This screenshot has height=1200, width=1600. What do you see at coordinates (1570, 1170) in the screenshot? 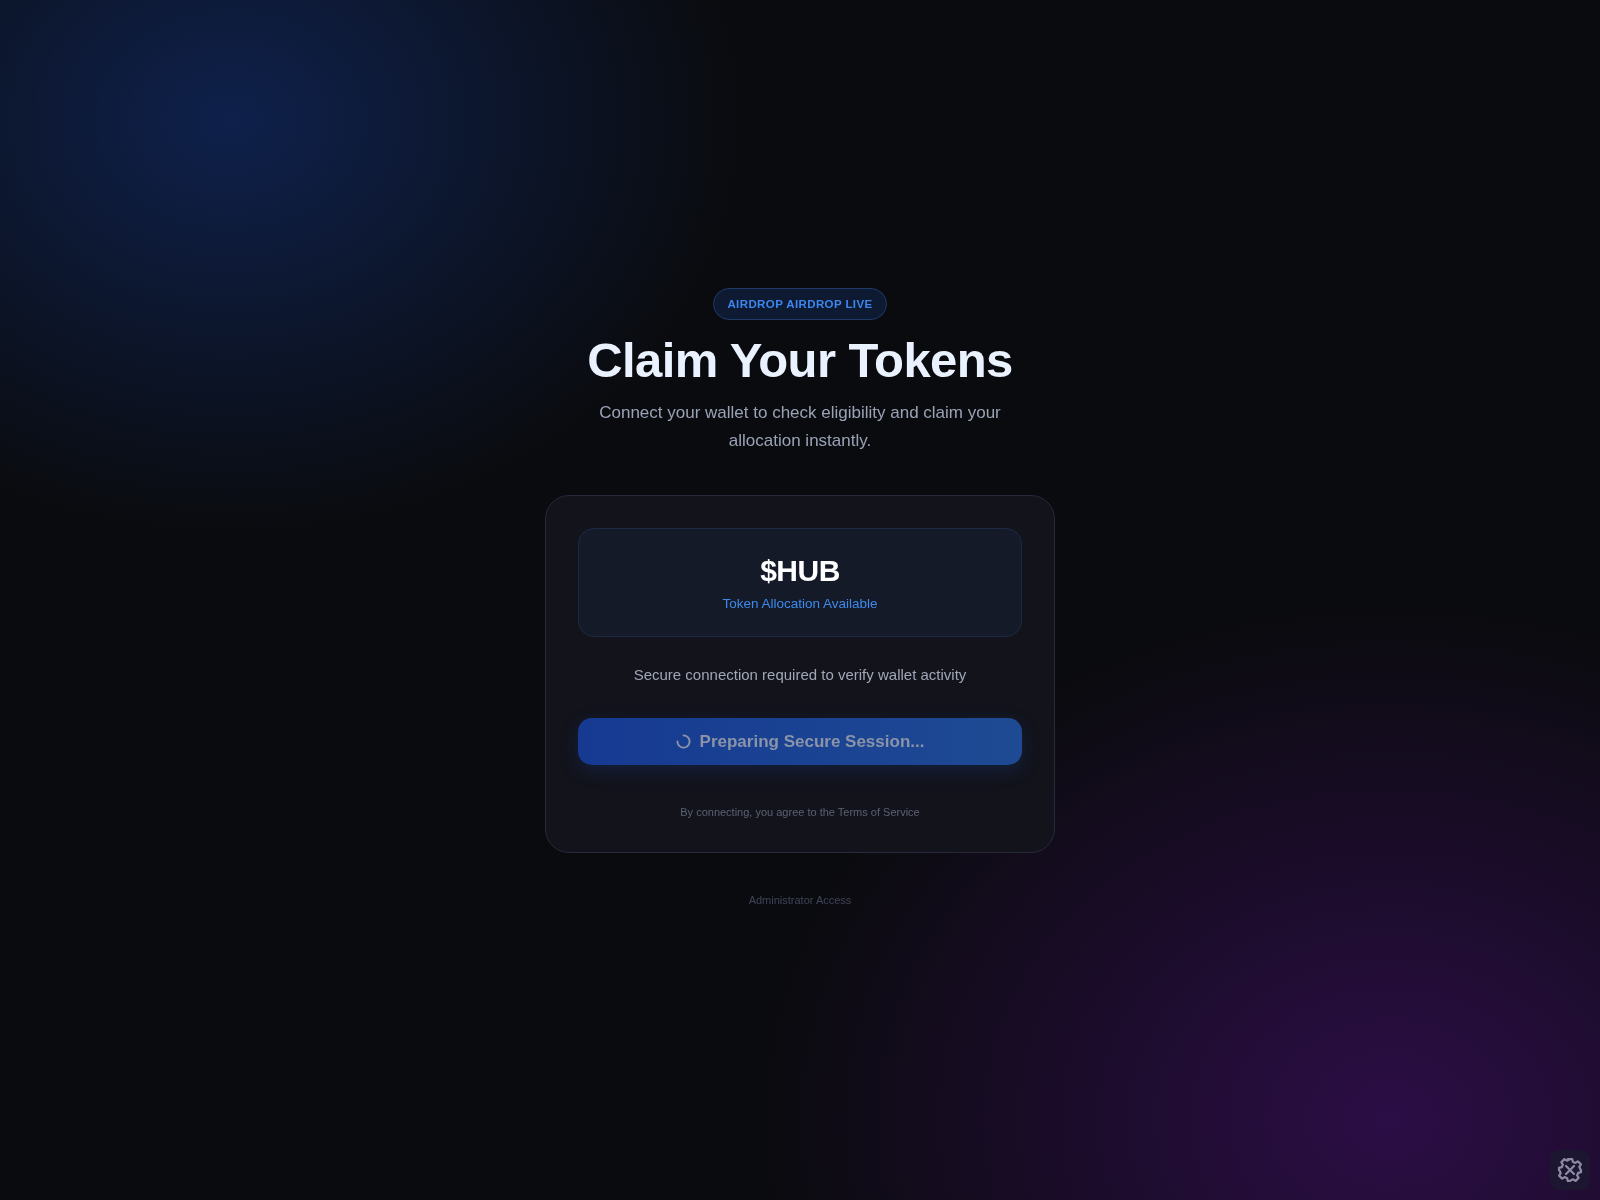
I see `settings-icon` at bounding box center [1570, 1170].